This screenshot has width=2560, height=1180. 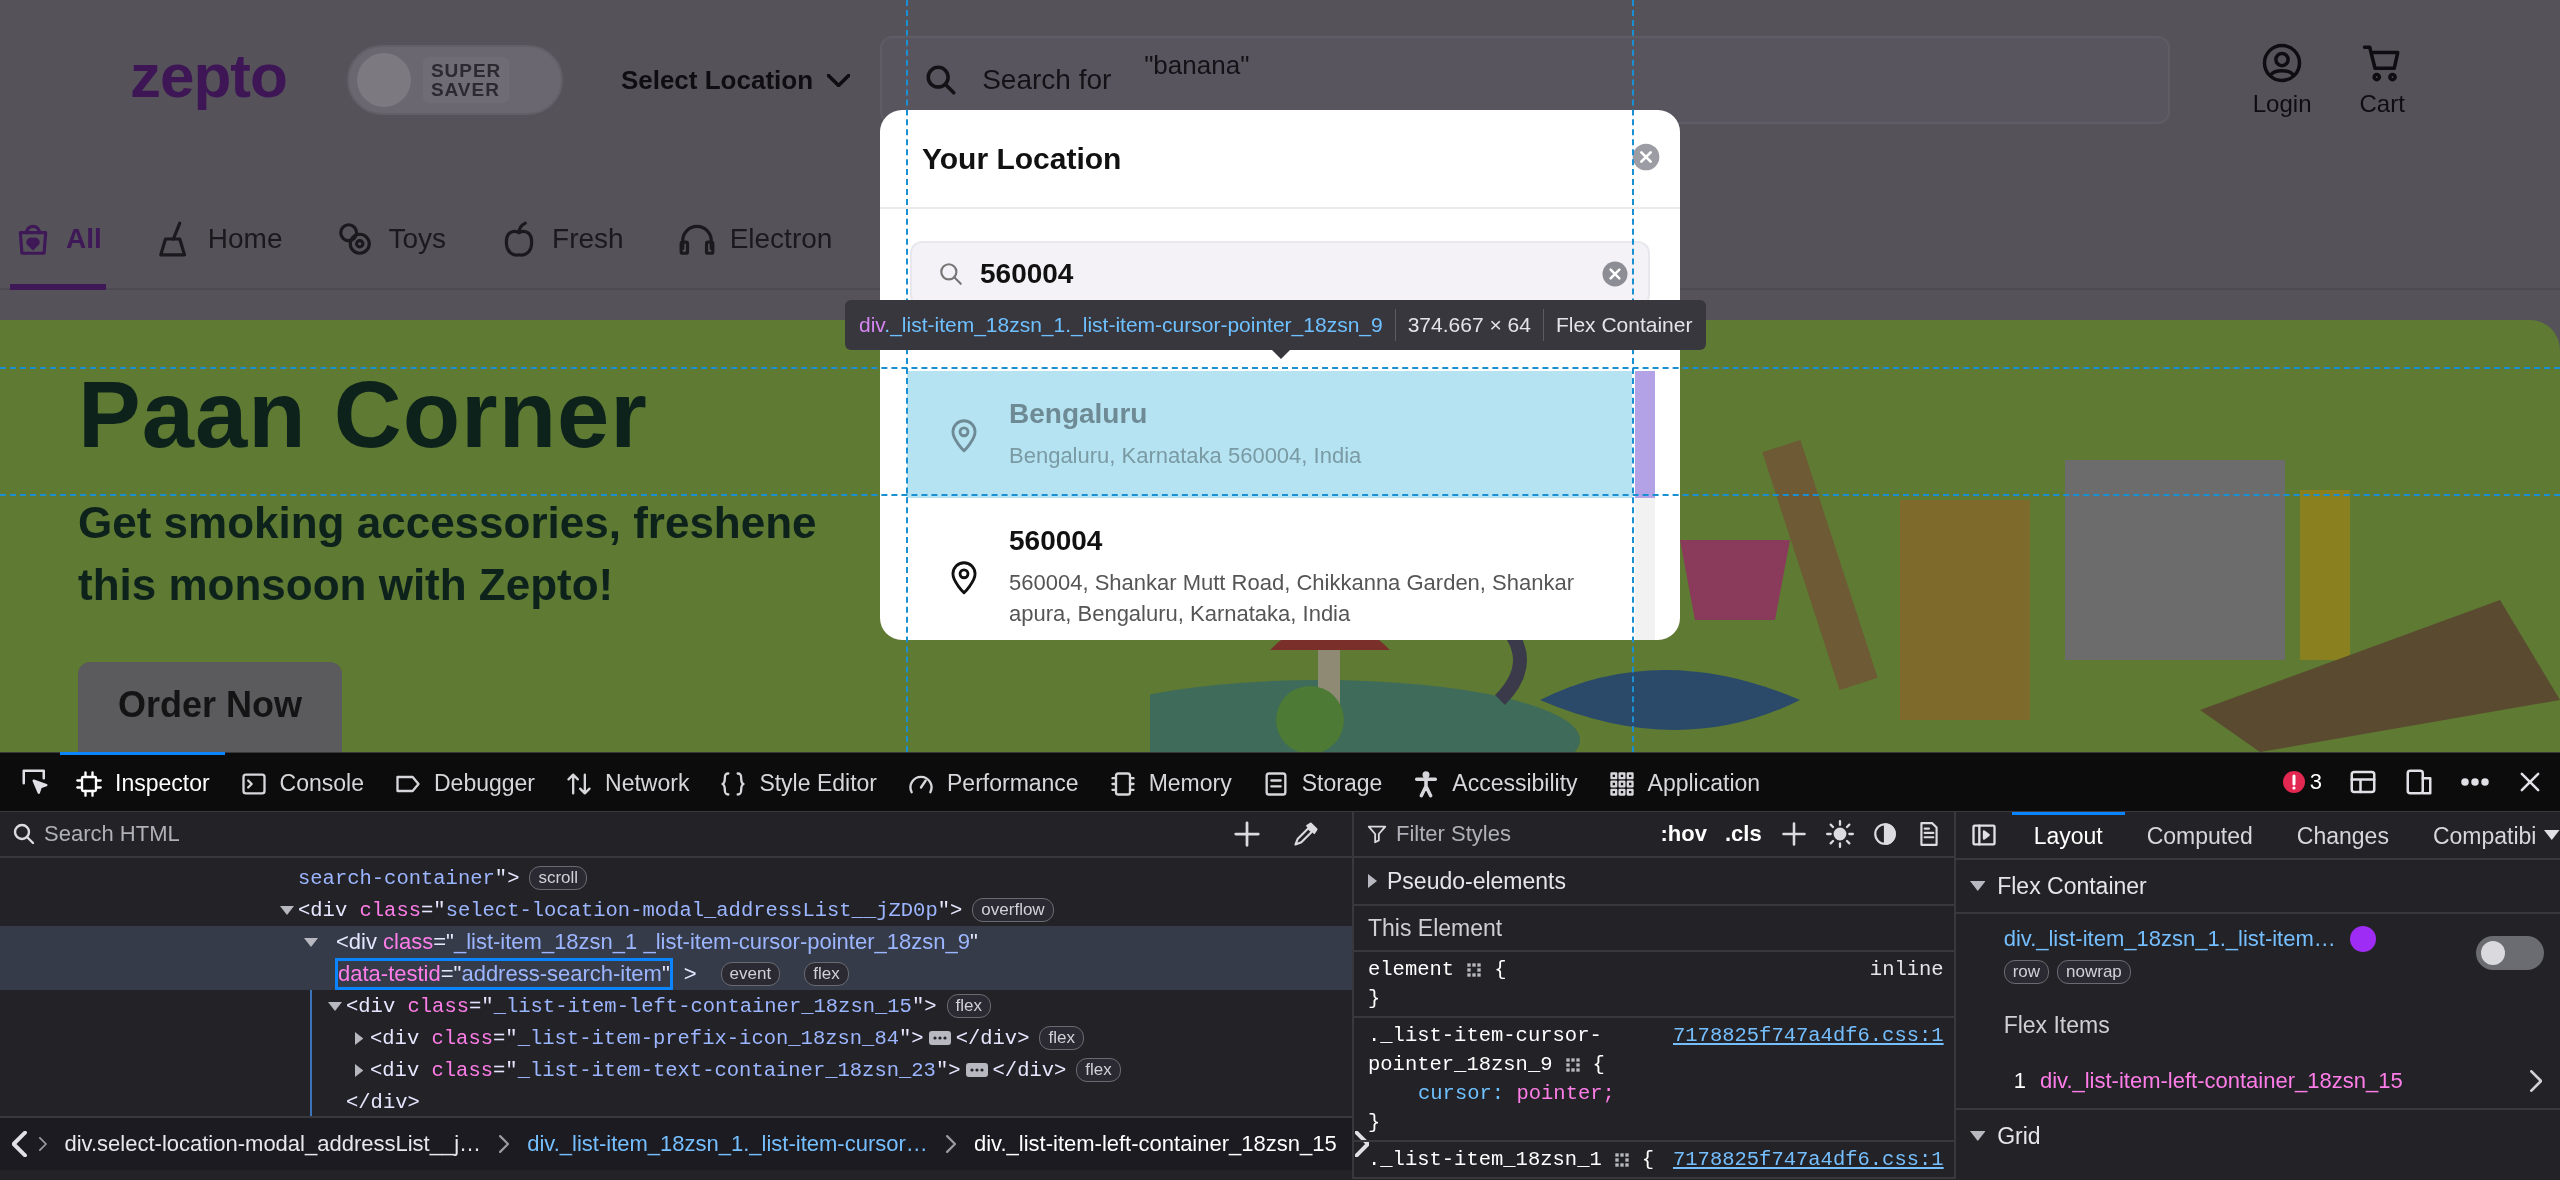 I want to click on error-count: 3, so click(x=2301, y=782).